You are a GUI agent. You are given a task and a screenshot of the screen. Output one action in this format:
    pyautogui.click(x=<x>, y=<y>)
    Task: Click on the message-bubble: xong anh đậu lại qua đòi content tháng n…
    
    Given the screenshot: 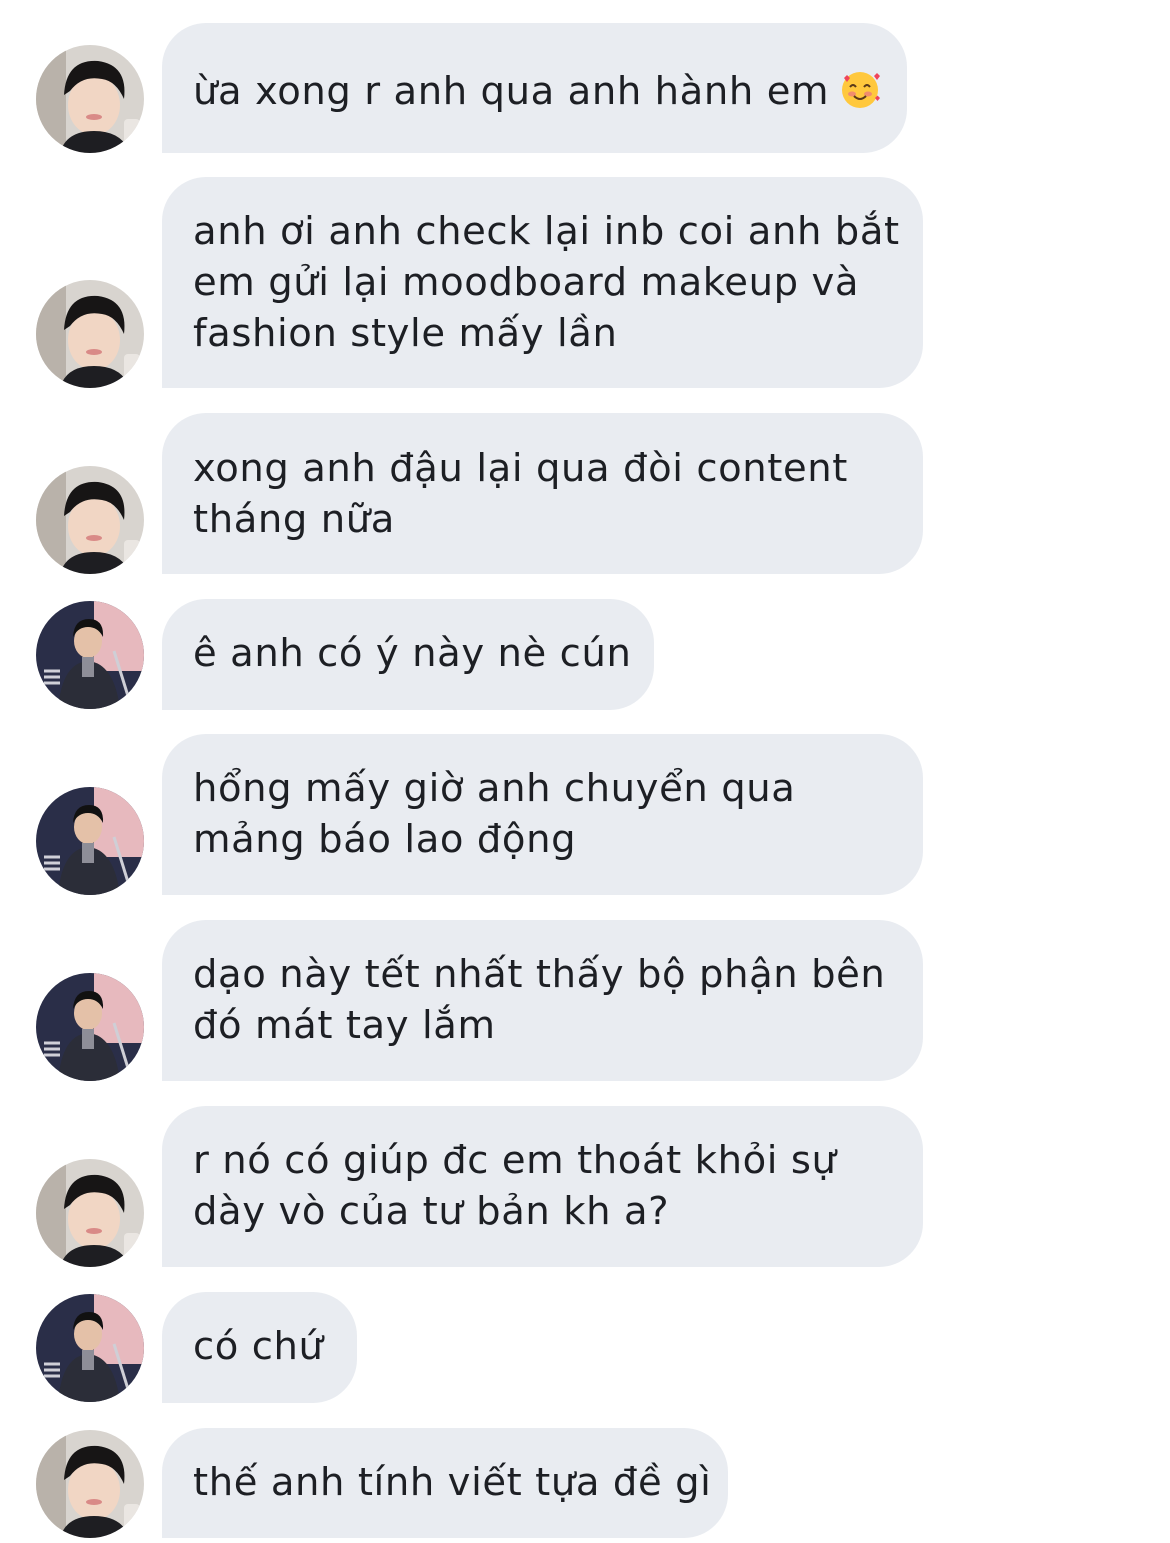 What is the action you would take?
    pyautogui.click(x=542, y=493)
    